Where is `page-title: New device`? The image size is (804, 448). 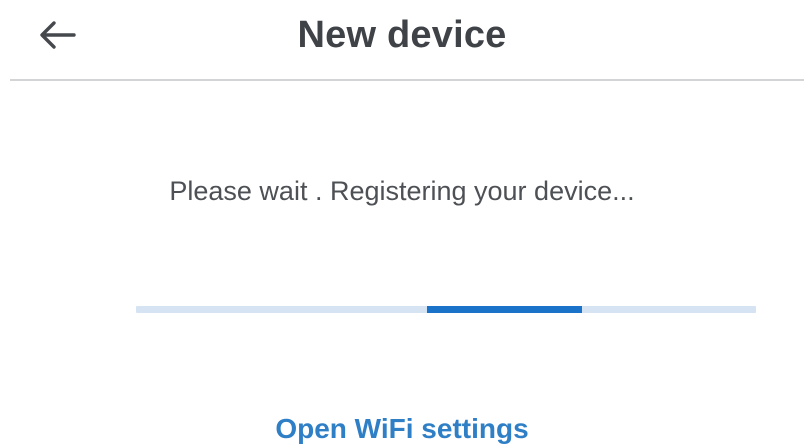
page-title: New device is located at coordinates (402, 35).